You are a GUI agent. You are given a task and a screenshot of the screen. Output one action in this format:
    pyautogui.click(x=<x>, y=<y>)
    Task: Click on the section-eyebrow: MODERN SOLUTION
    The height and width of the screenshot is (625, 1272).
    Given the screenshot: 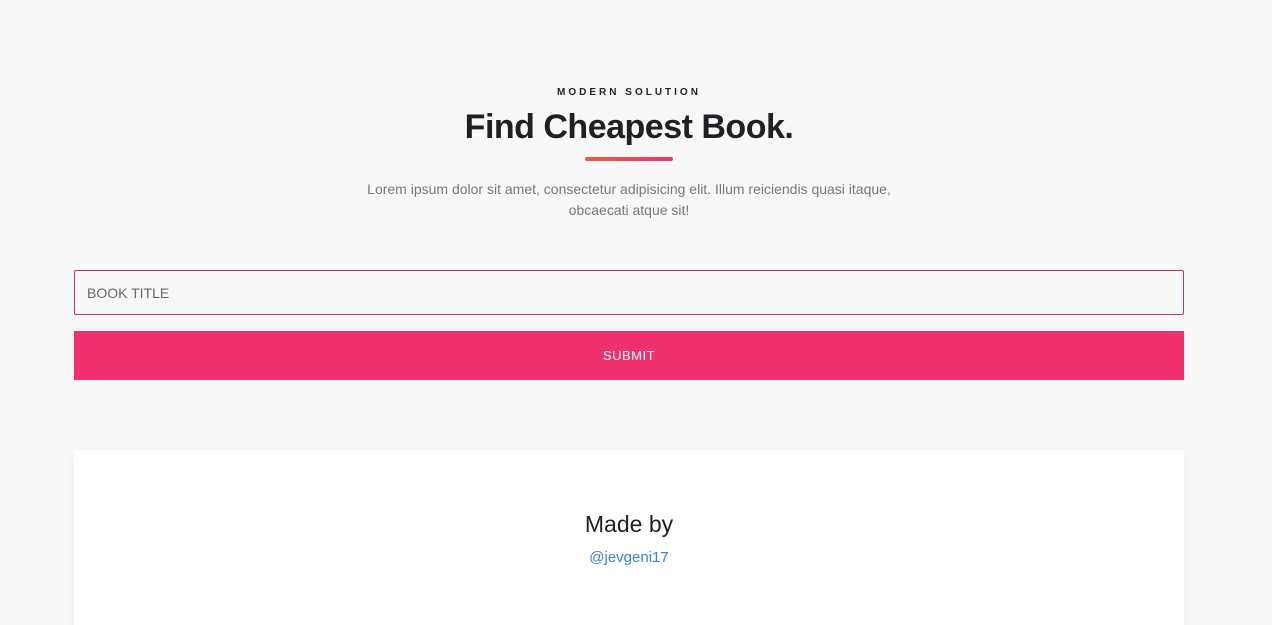 What is the action you would take?
    pyautogui.click(x=629, y=92)
    